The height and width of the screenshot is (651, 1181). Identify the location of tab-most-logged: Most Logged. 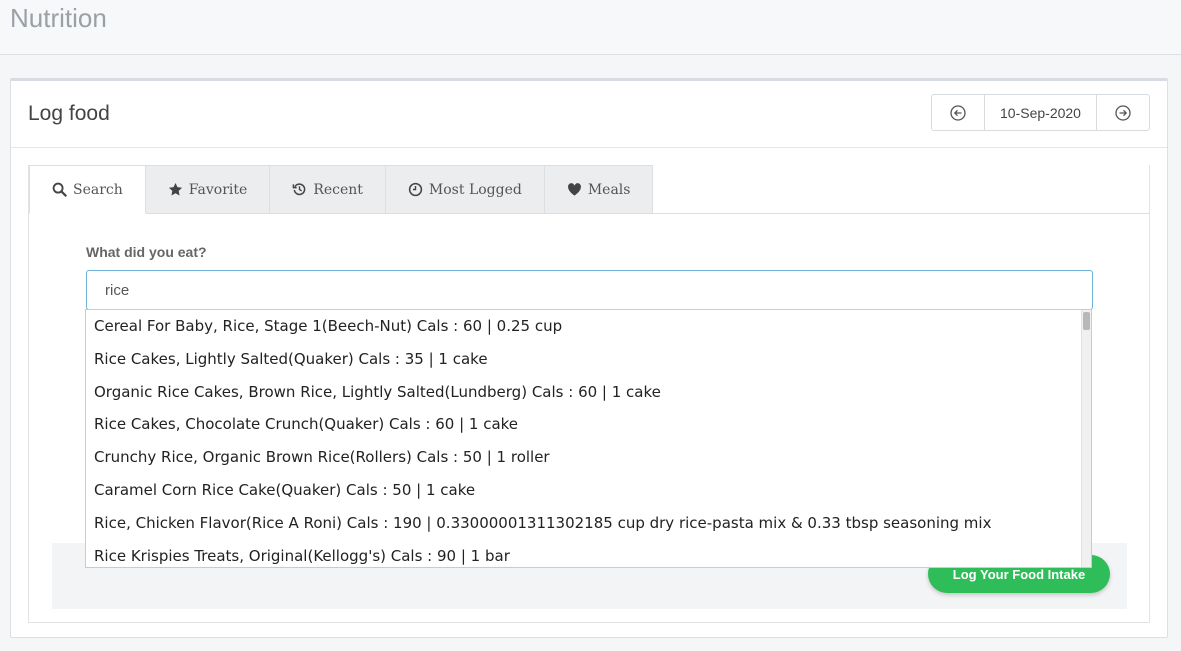
(465, 189).